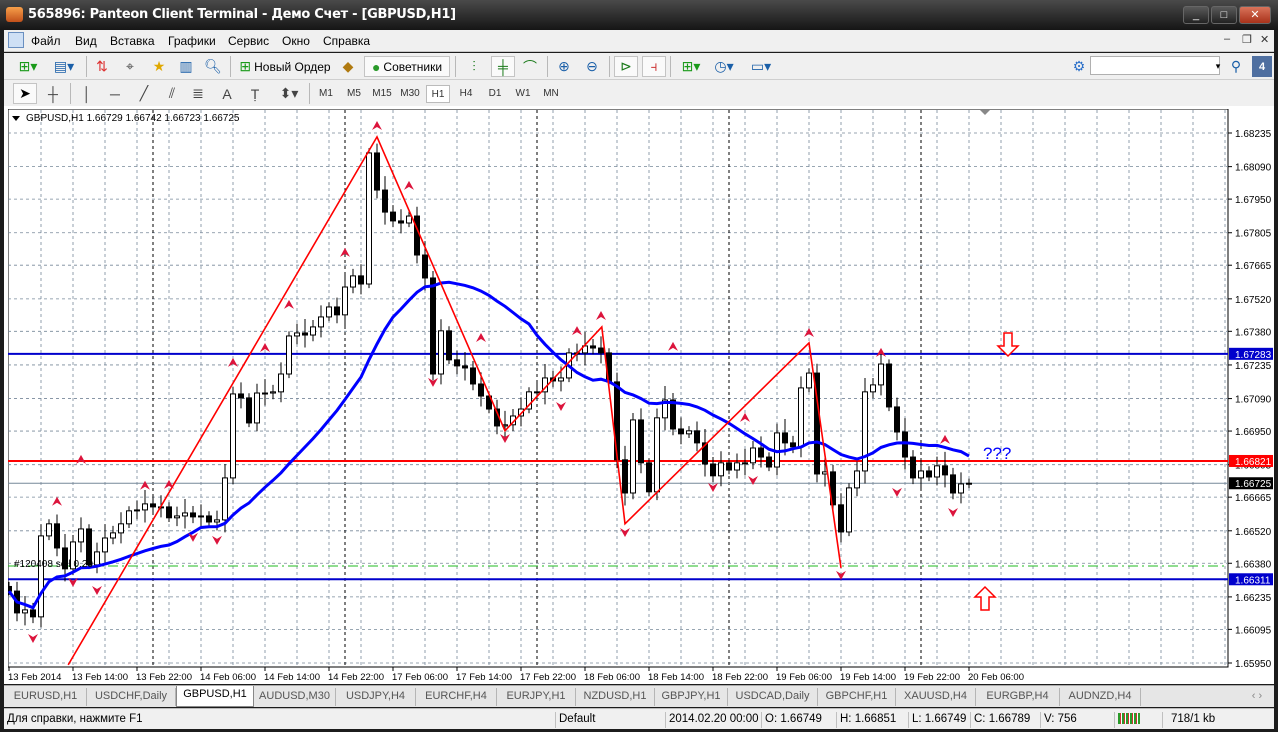 The image size is (1278, 732). Describe the element at coordinates (939, 720) in the screenshot. I see `status-low: L: 1.66749` at that location.